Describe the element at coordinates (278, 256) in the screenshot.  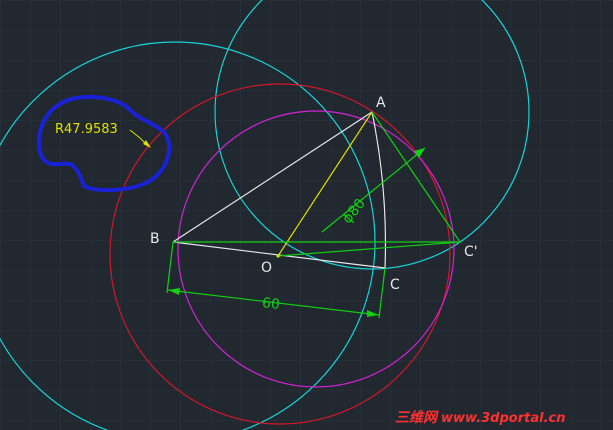
I see `point-O-marker` at that location.